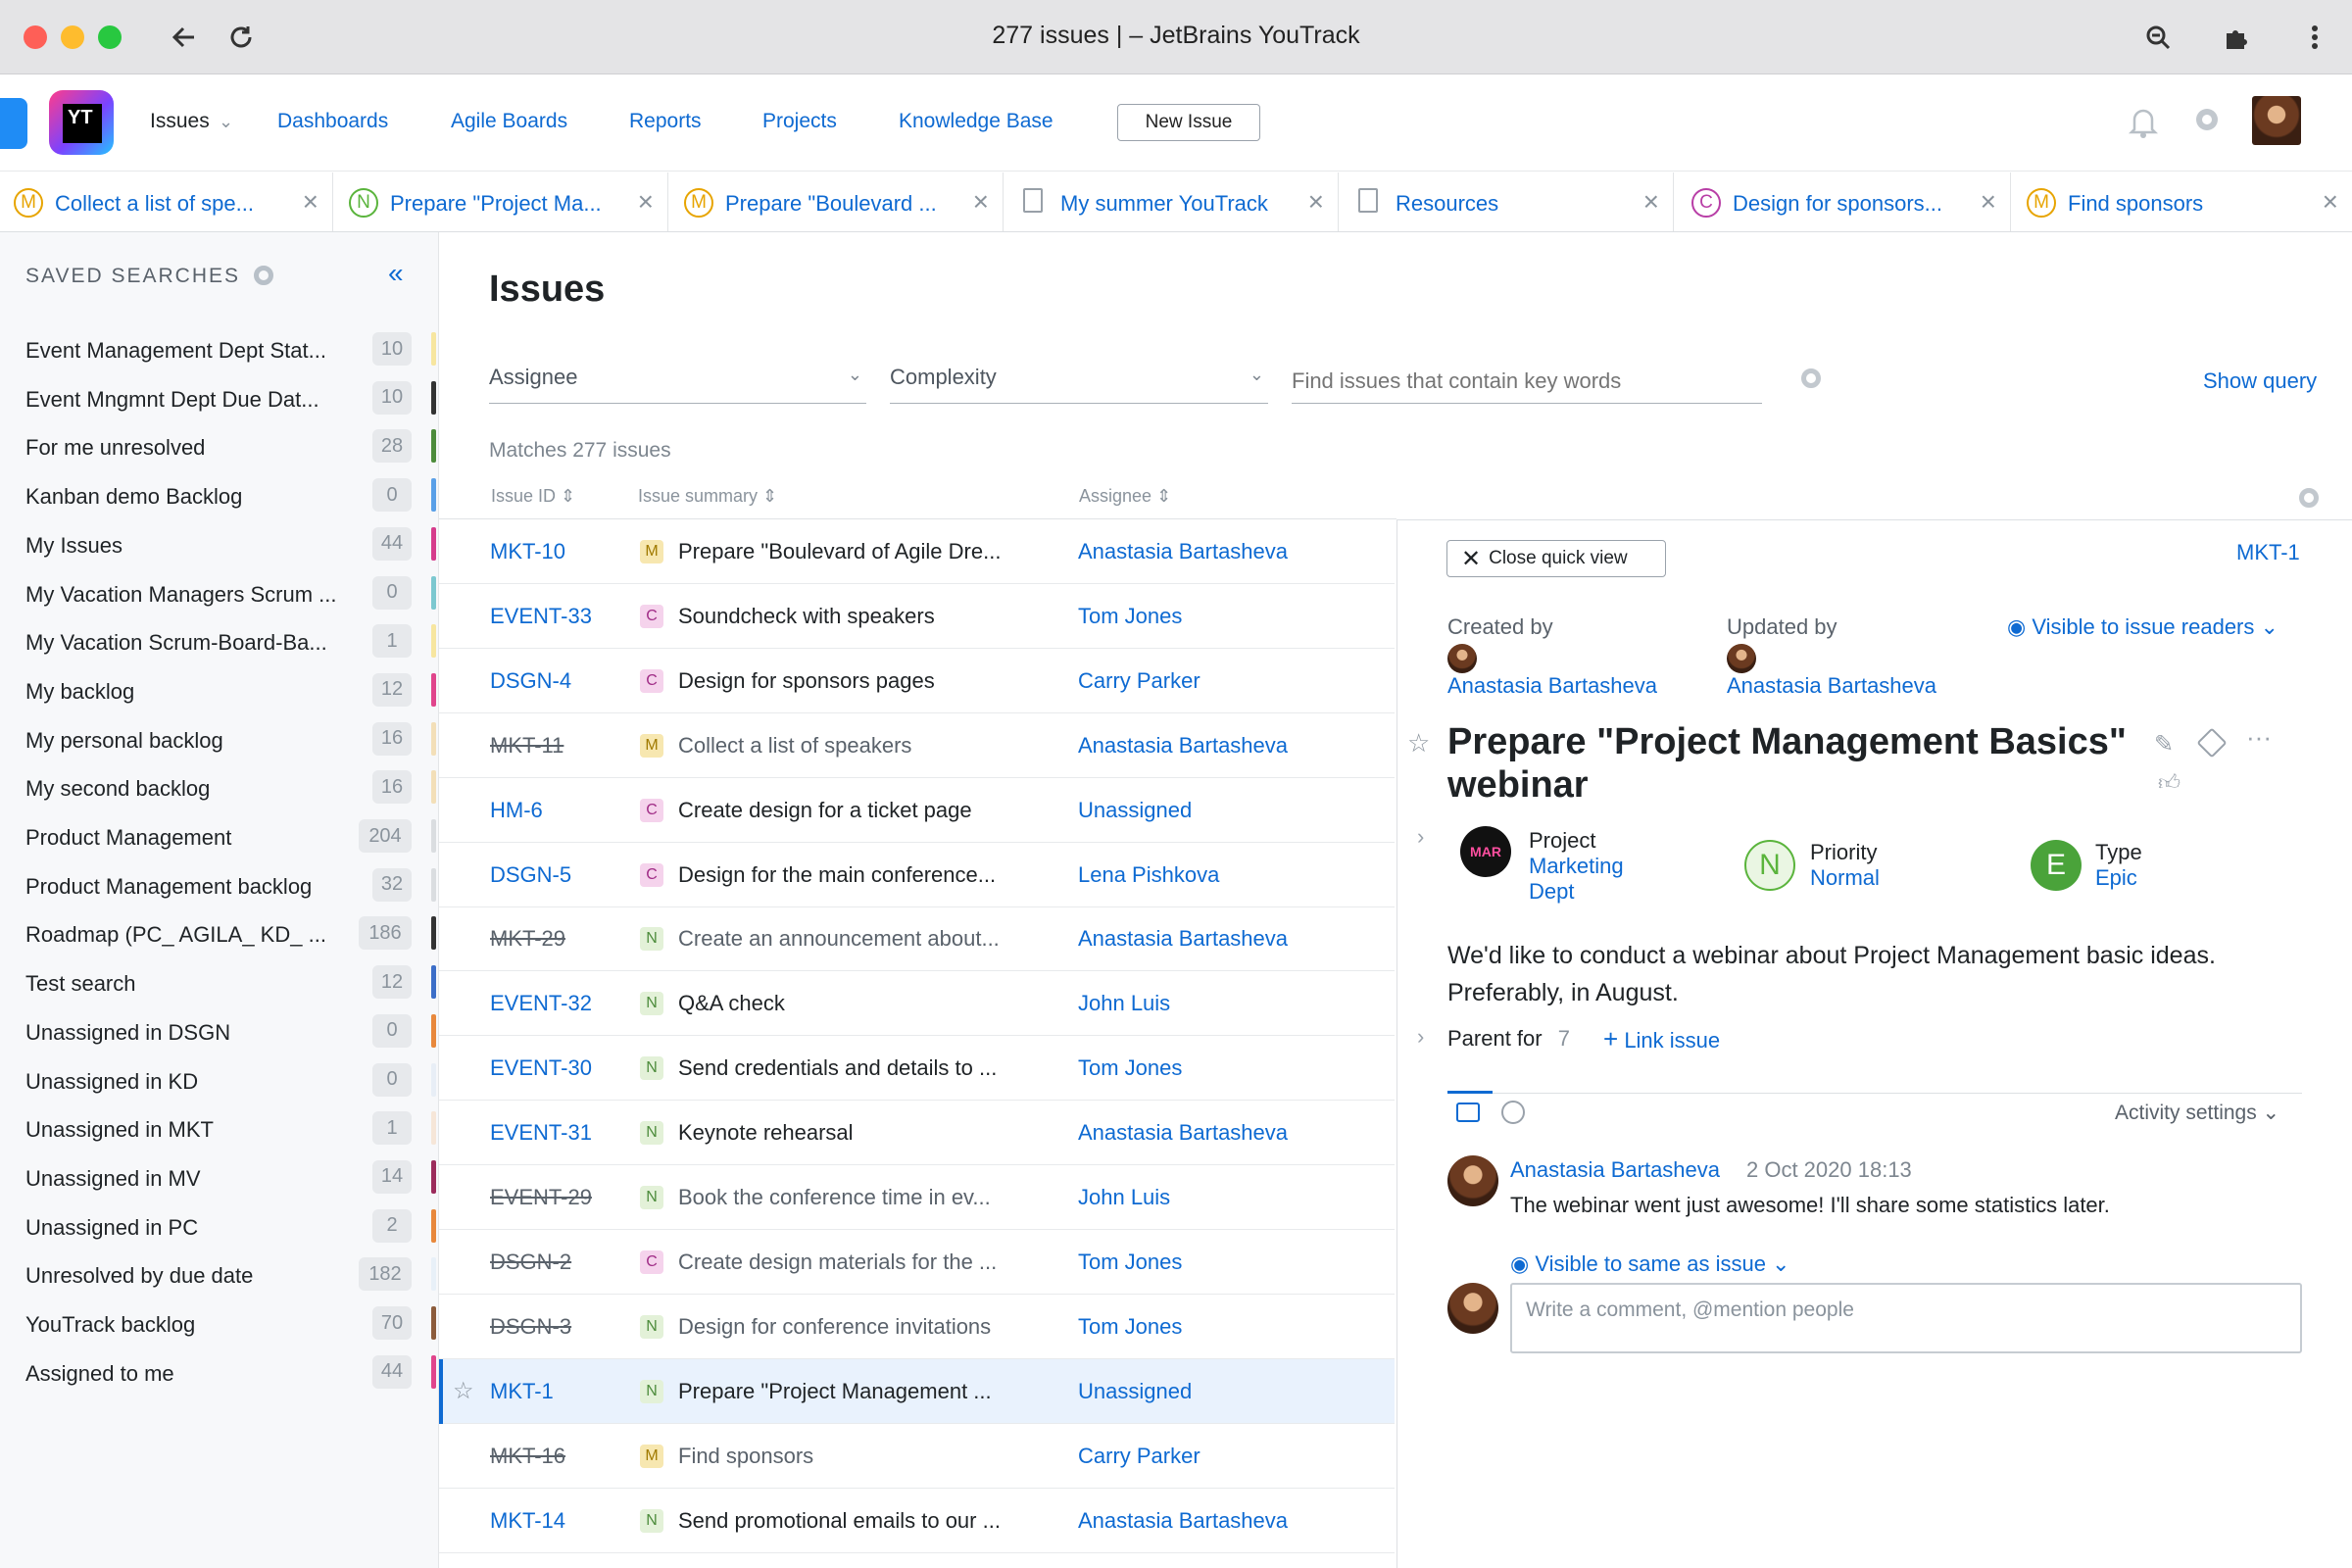 Image resolution: width=2352 pixels, height=1568 pixels. I want to click on nav-reports: Reports, so click(665, 121).